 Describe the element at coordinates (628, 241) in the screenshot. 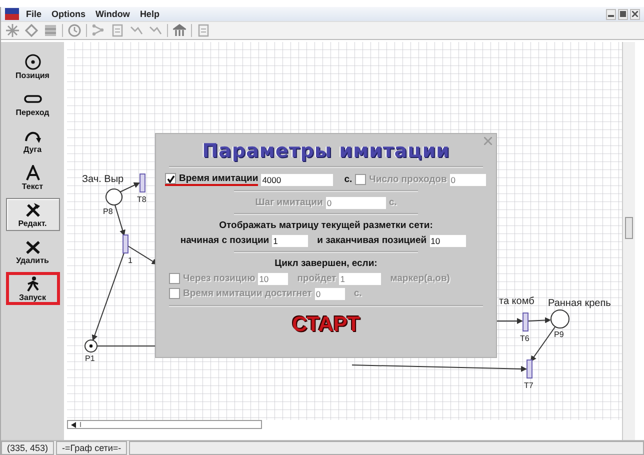

I see `vertical-scrollbar` at that location.